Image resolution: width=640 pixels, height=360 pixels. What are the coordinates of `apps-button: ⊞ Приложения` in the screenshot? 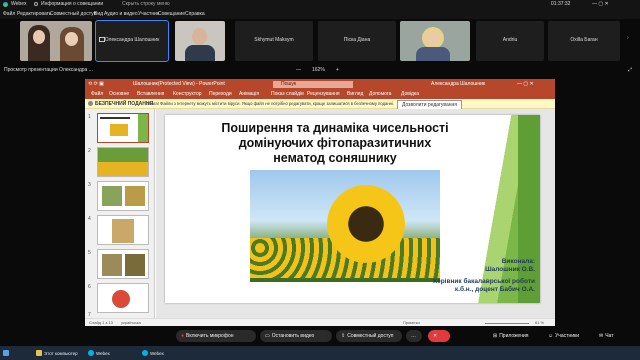 It's located at (514, 336).